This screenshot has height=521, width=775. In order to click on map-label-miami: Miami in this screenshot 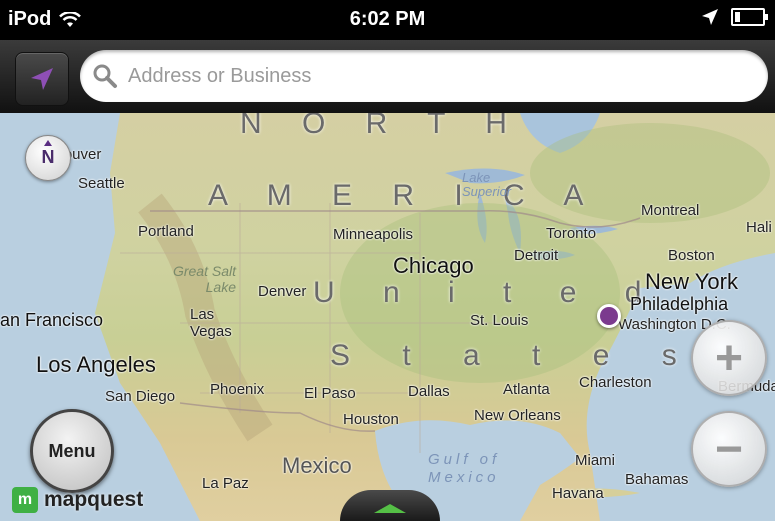, I will do `click(595, 460)`.